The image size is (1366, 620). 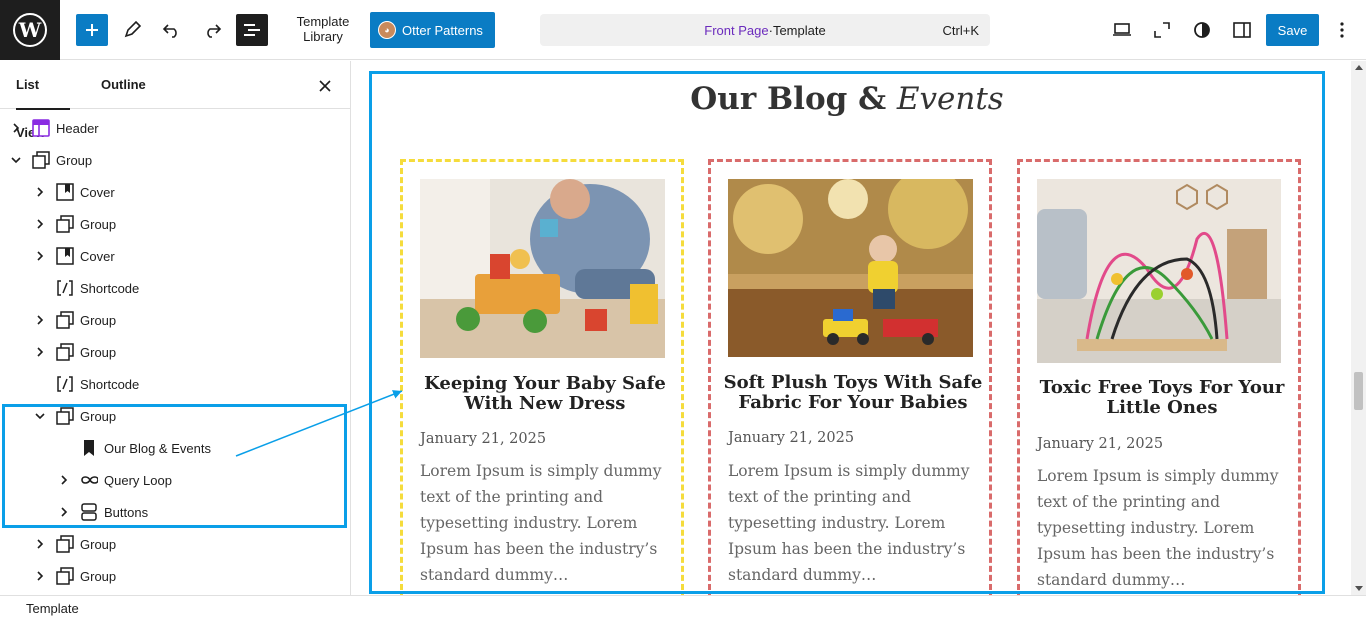 What do you see at coordinates (77, 128) in the screenshot?
I see `tree-item-label: Header` at bounding box center [77, 128].